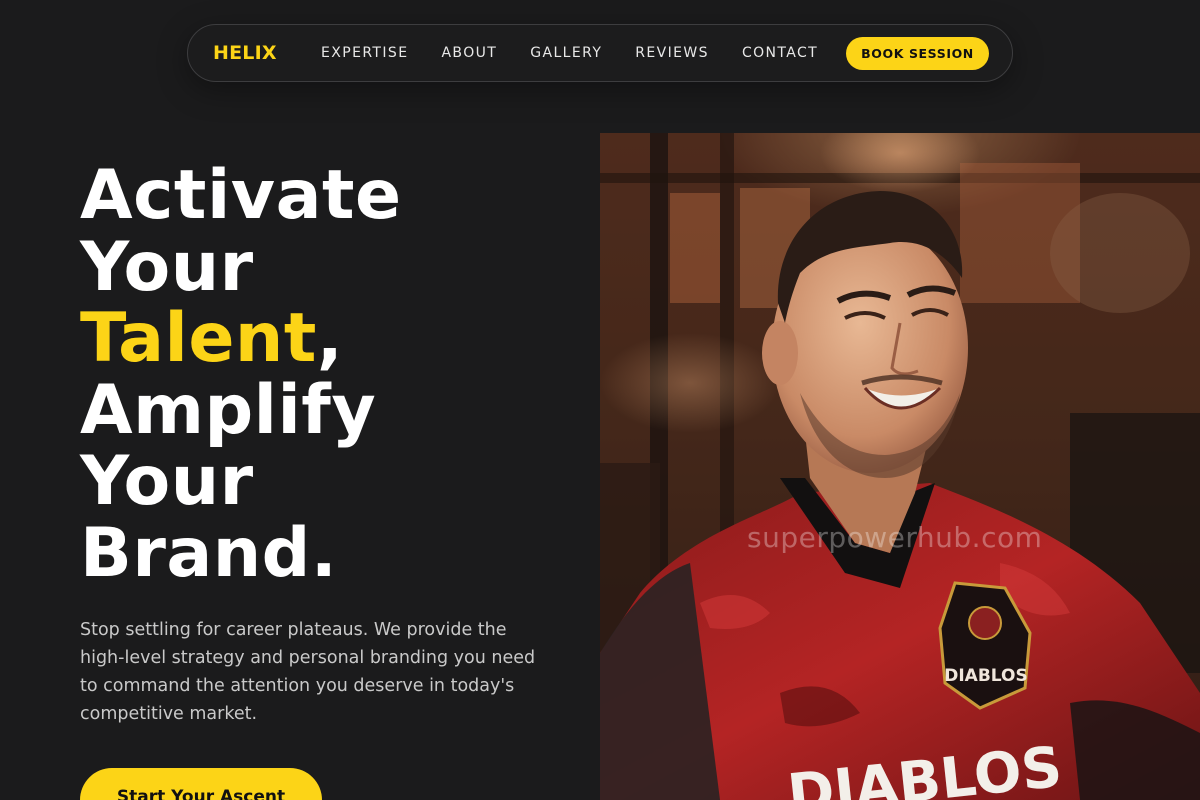  What do you see at coordinates (209, 553) in the screenshot?
I see `headline-line-6: Brand.` at bounding box center [209, 553].